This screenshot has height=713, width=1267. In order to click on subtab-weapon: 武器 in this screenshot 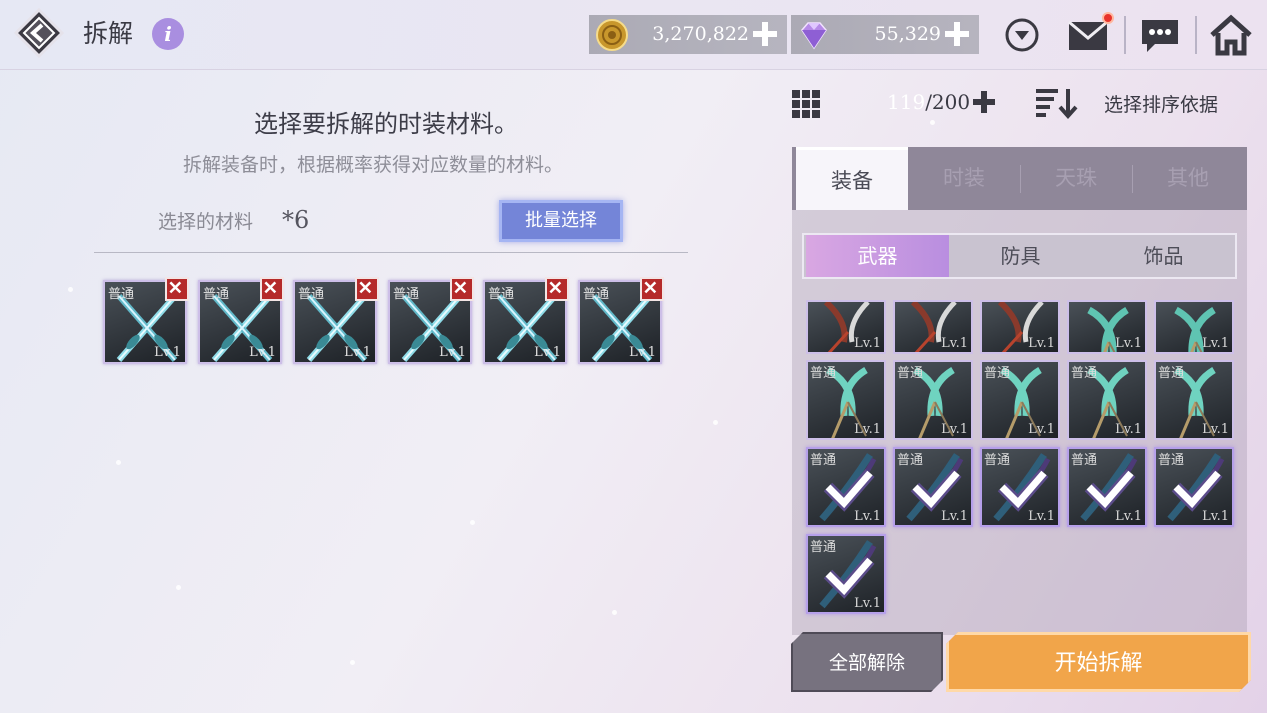, I will do `click(877, 256)`.